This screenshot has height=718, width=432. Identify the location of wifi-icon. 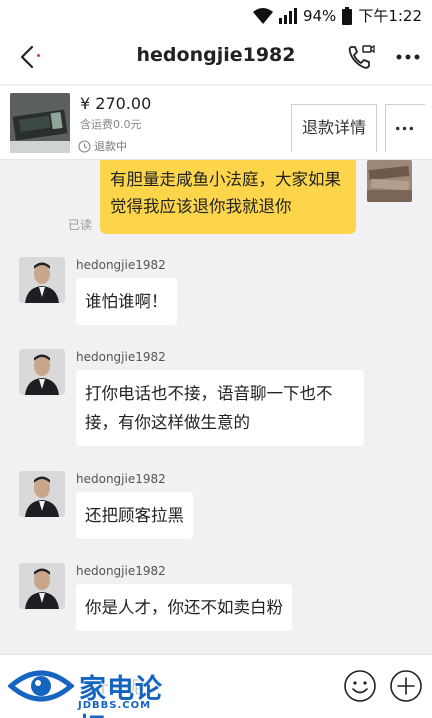
(262, 15).